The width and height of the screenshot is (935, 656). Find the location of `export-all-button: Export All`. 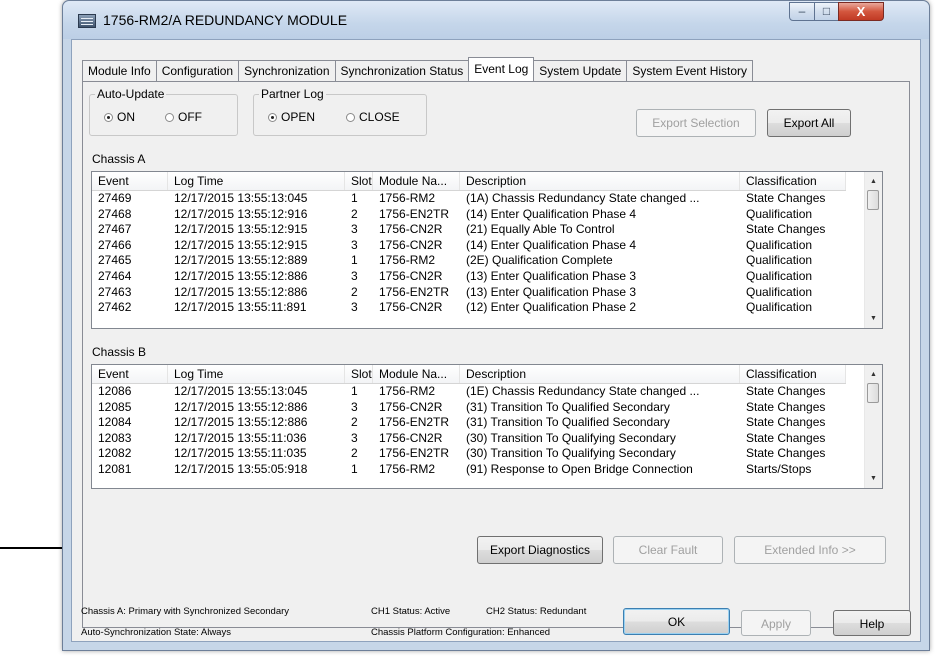

export-all-button: Export All is located at coordinates (809, 123).